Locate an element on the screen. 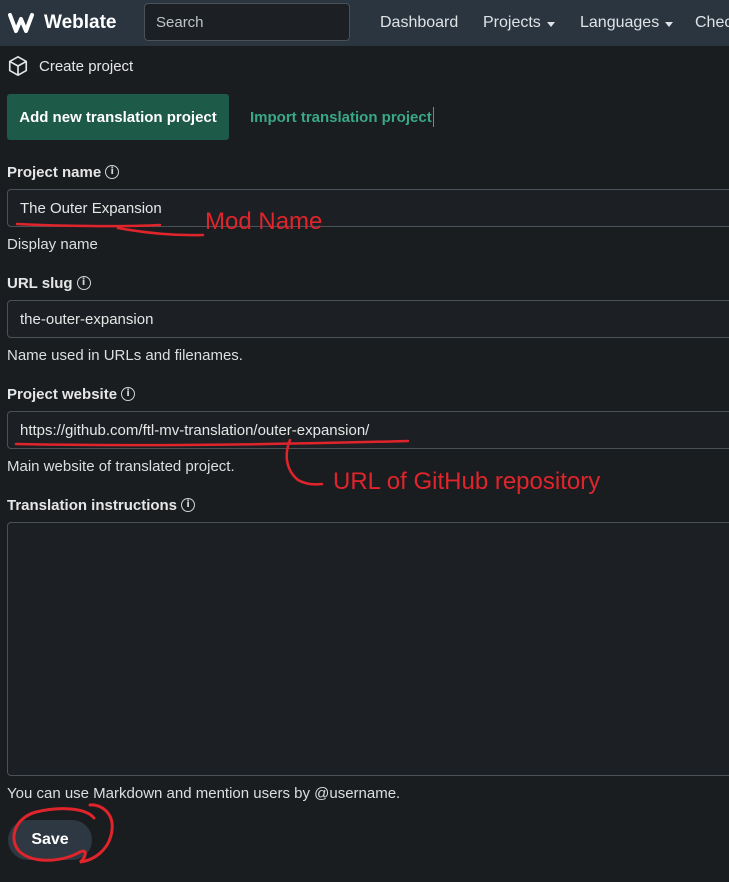  url-slug-label-text: URL slug is located at coordinates (40, 283).